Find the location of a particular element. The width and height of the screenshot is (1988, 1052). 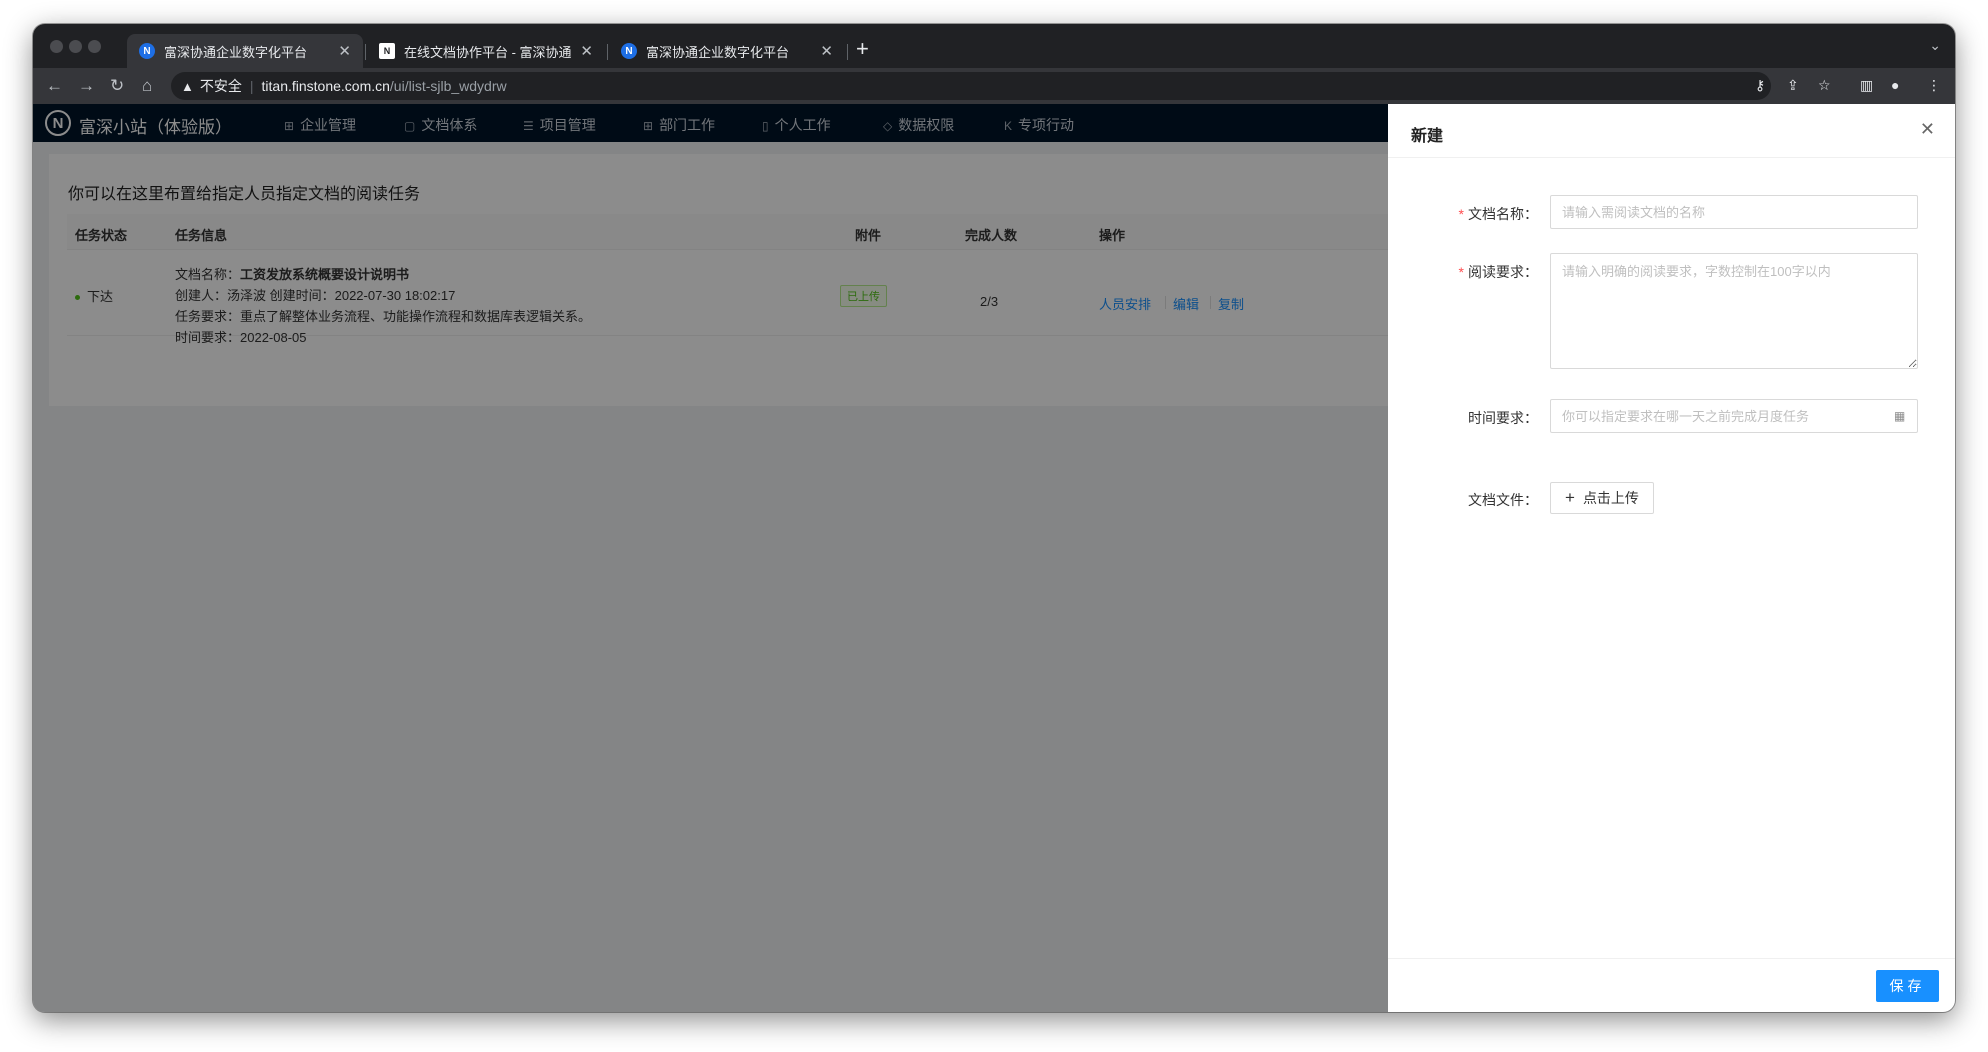

forward-arrow-icon: → is located at coordinates (86, 86).